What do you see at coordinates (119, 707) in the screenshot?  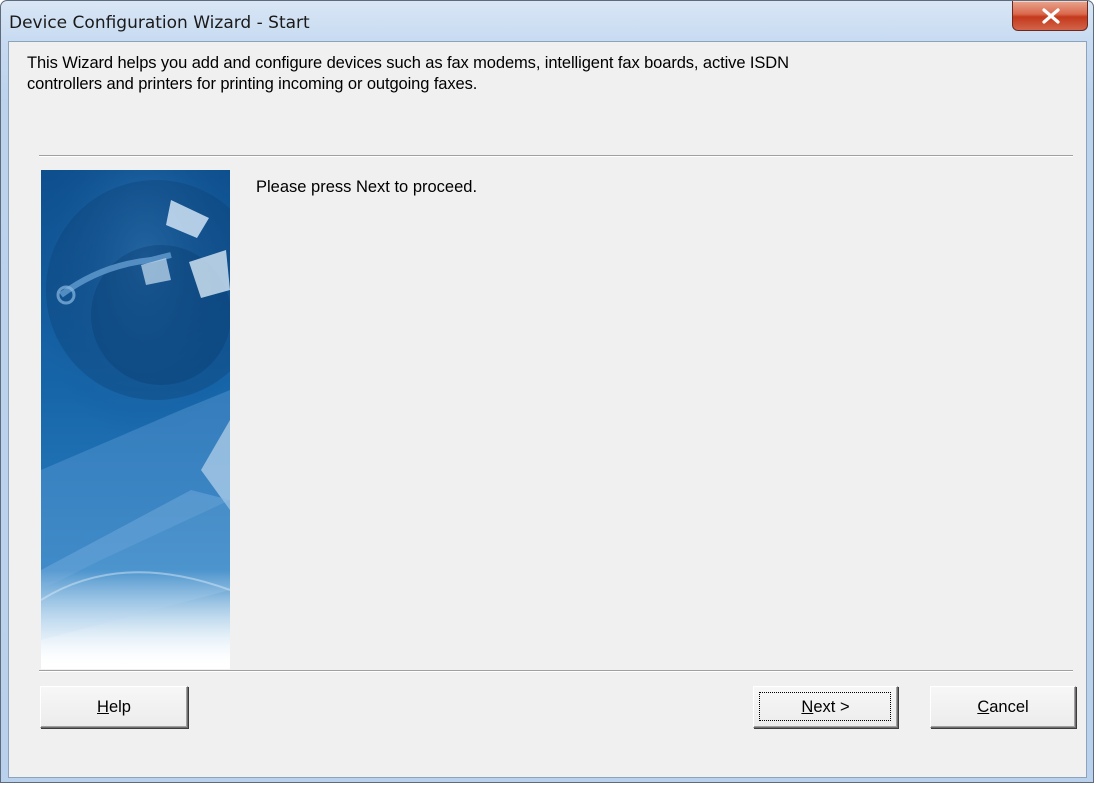 I see `help-label-rest: elp` at bounding box center [119, 707].